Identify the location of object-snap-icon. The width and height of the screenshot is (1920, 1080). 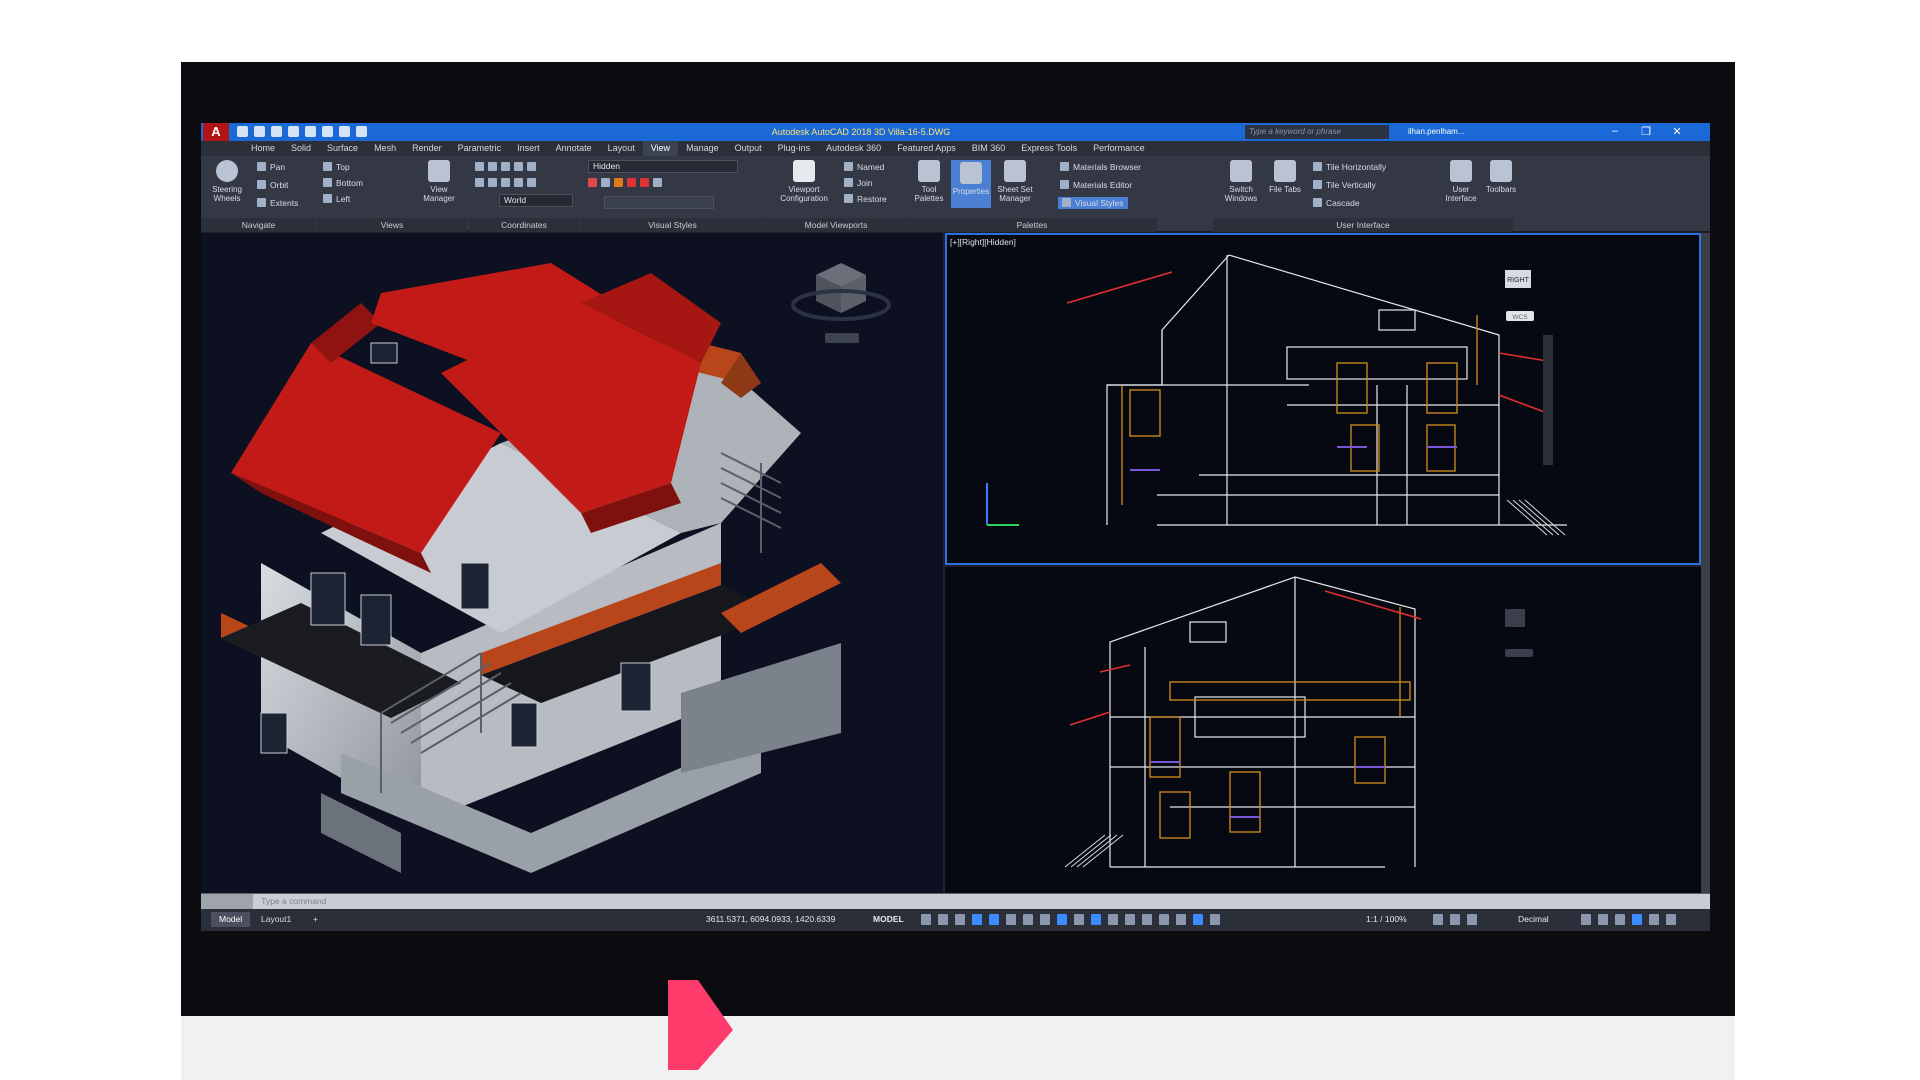
(1062, 919).